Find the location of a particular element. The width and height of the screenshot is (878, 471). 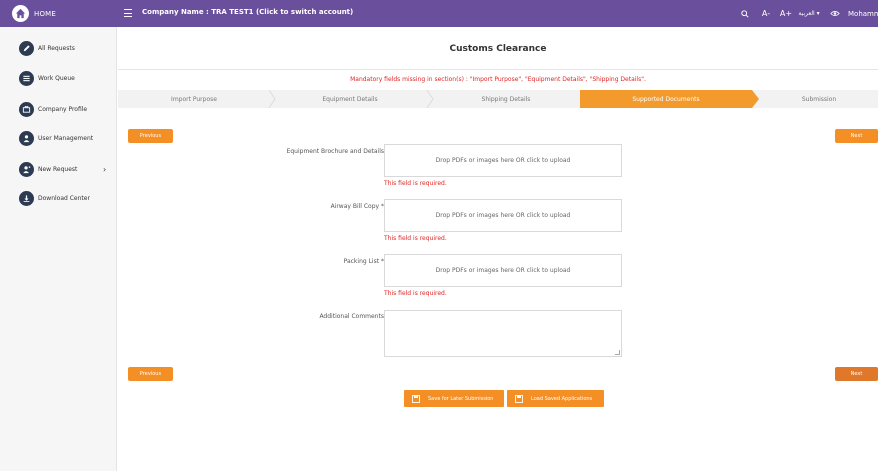

step-supported-documents: Supported Documents is located at coordinates (666, 99).